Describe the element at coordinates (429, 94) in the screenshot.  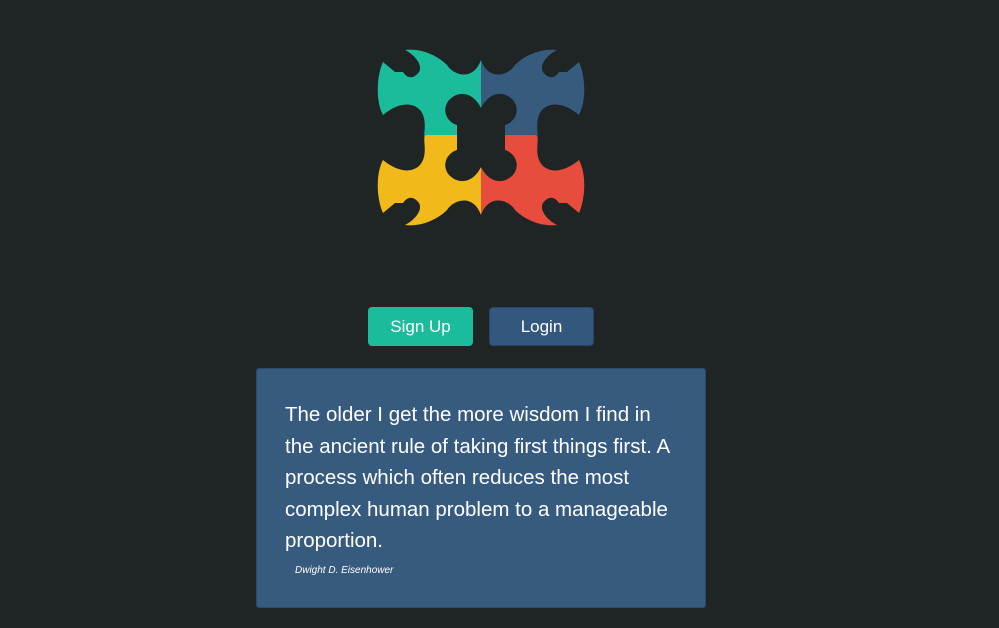
I see `logo-petal-teal` at that location.